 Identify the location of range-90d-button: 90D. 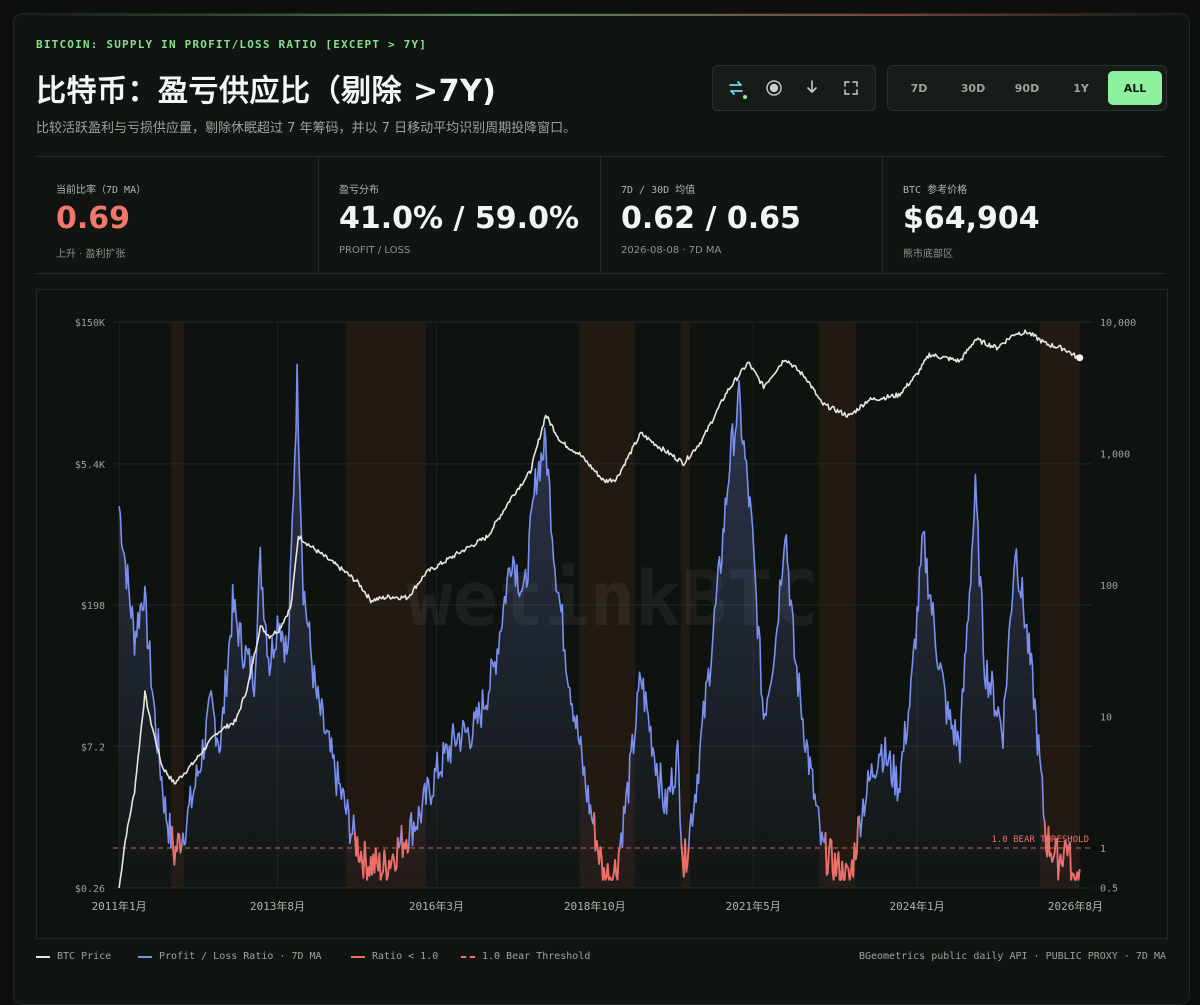
(1027, 88).